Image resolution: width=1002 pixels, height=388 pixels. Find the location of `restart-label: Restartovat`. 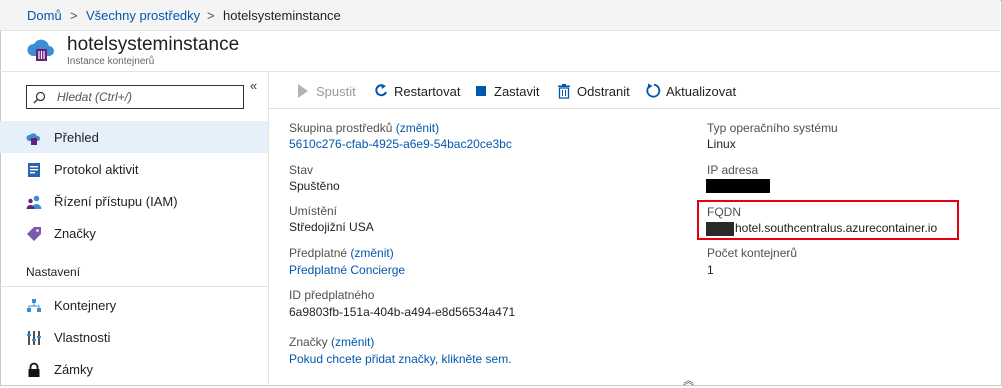

restart-label: Restartovat is located at coordinates (427, 91).